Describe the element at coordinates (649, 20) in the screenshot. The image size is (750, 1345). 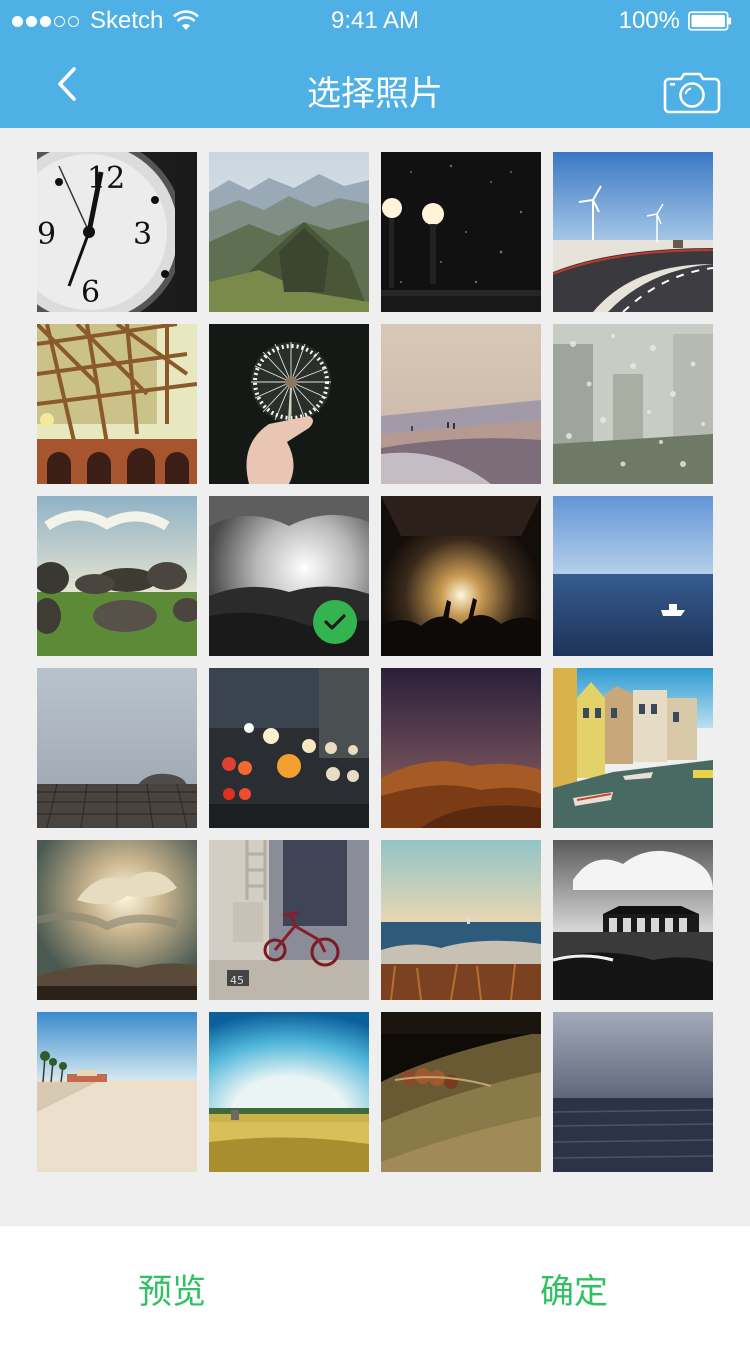
I see `battery-percentage: 100%` at that location.